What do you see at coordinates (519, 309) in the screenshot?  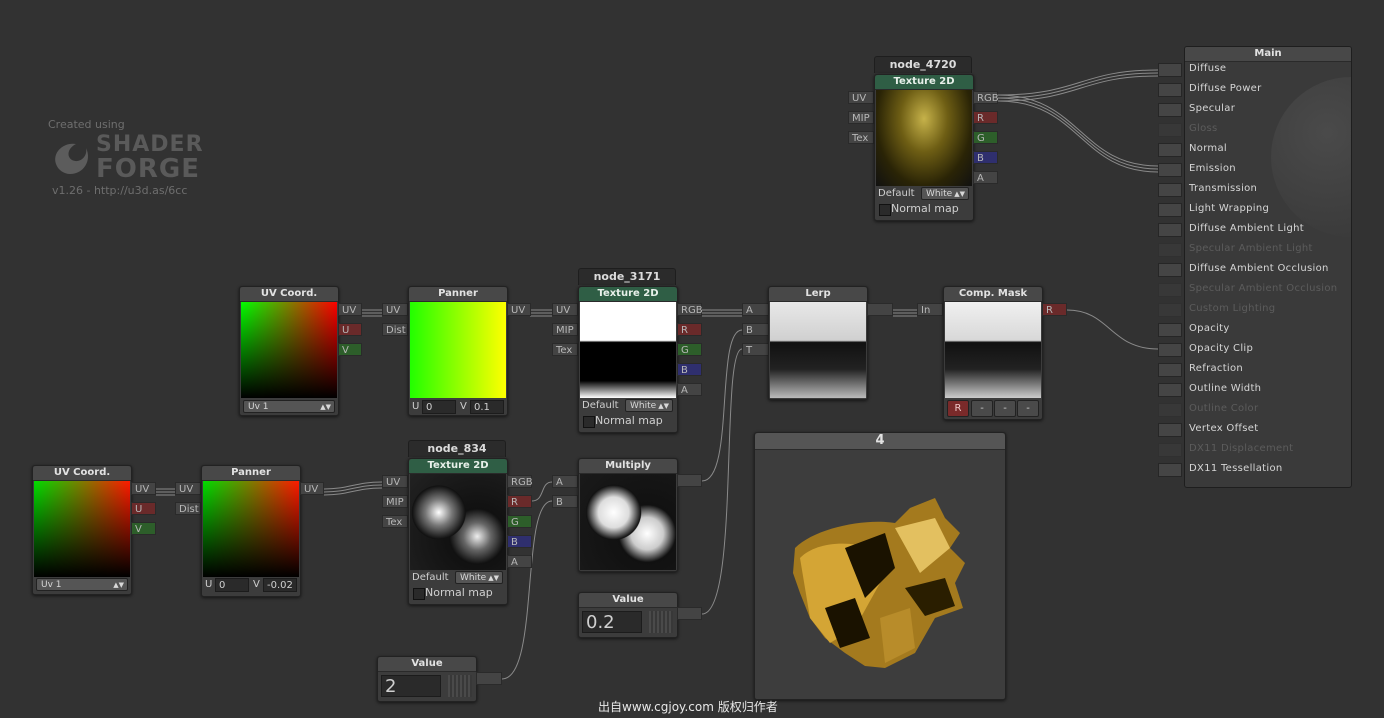 I see `panner-a-output-uv: UV` at bounding box center [519, 309].